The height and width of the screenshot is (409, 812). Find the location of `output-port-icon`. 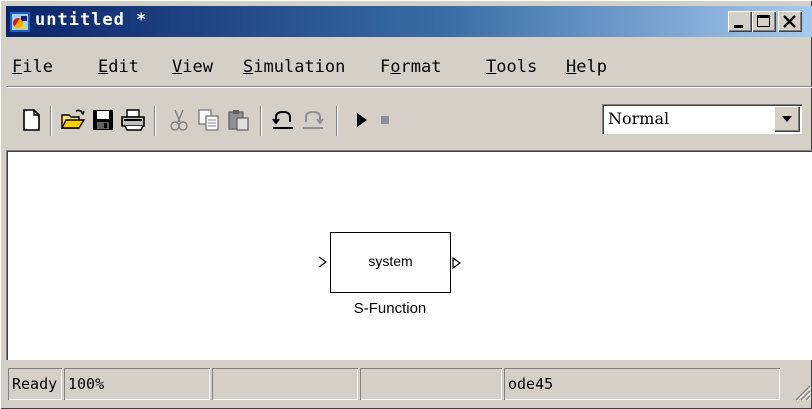

output-port-icon is located at coordinates (457, 263).